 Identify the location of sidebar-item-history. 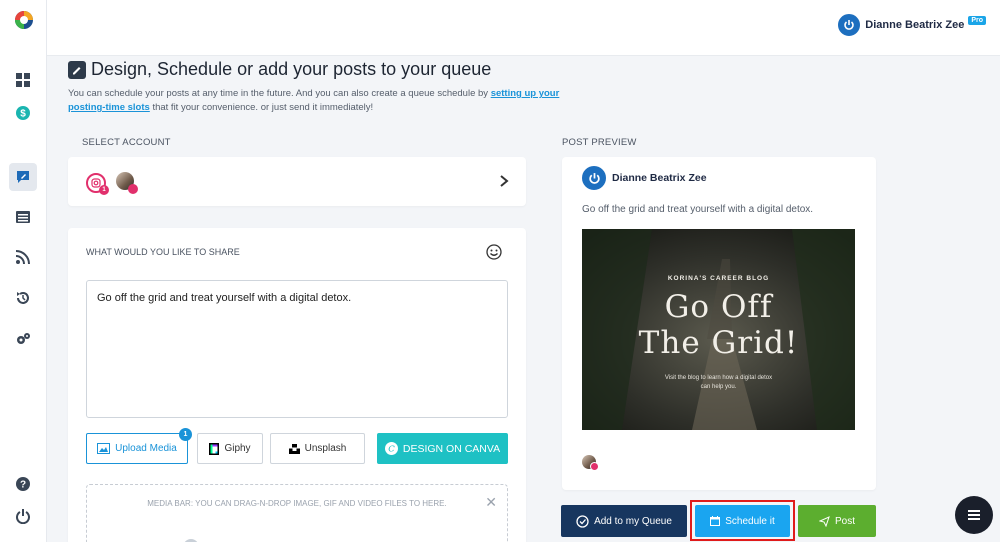
(23, 298).